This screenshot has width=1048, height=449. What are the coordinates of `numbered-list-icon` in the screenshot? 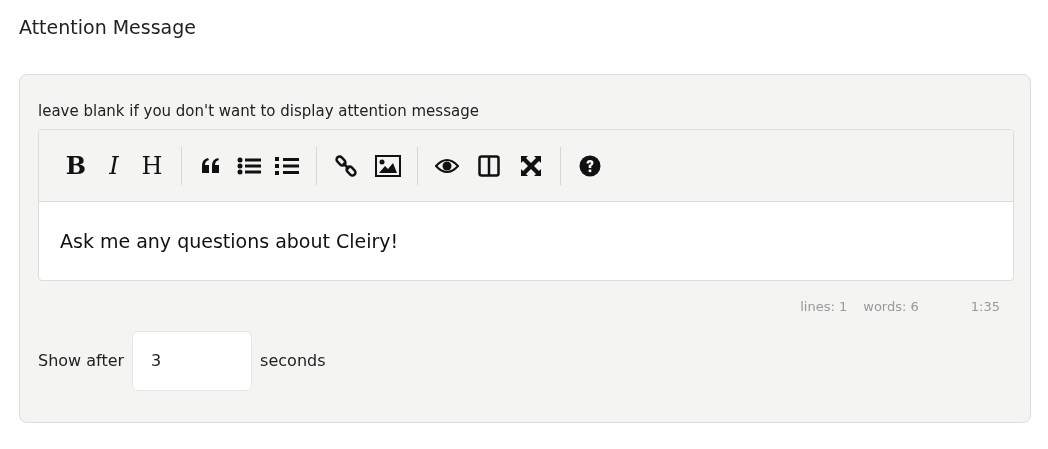 It's located at (287, 165).